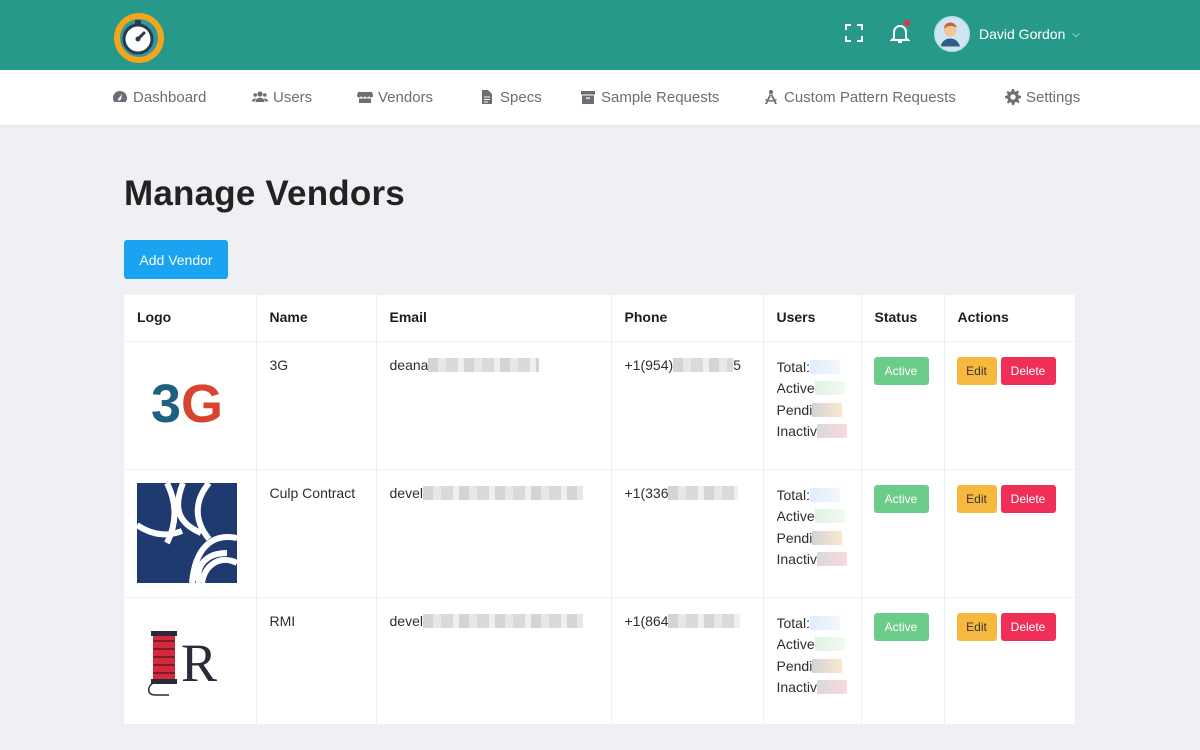 This screenshot has height=750, width=1200. I want to click on page-title: Manage Vendors, so click(264, 193).